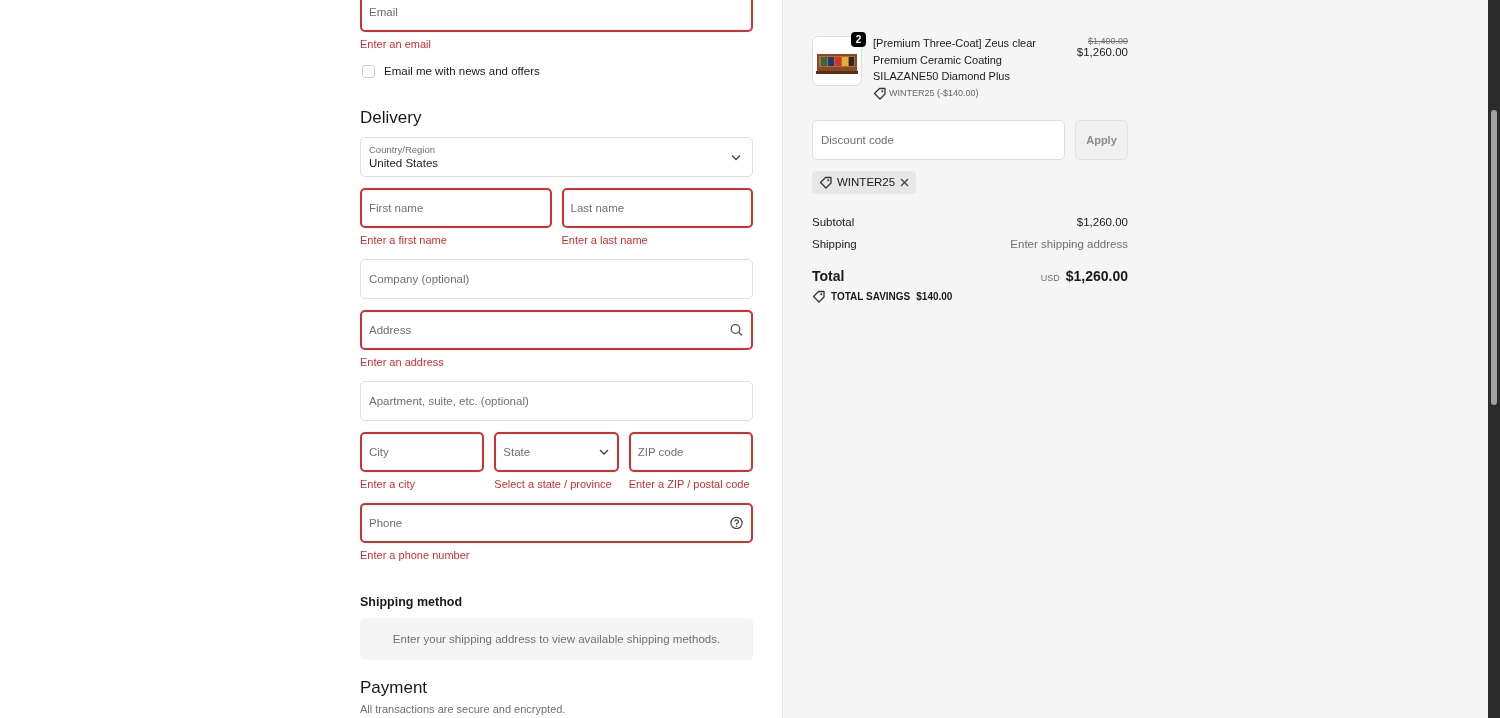 The width and height of the screenshot is (1500, 718). Describe the element at coordinates (402, 362) in the screenshot. I see `error-message: Enter an address` at that location.